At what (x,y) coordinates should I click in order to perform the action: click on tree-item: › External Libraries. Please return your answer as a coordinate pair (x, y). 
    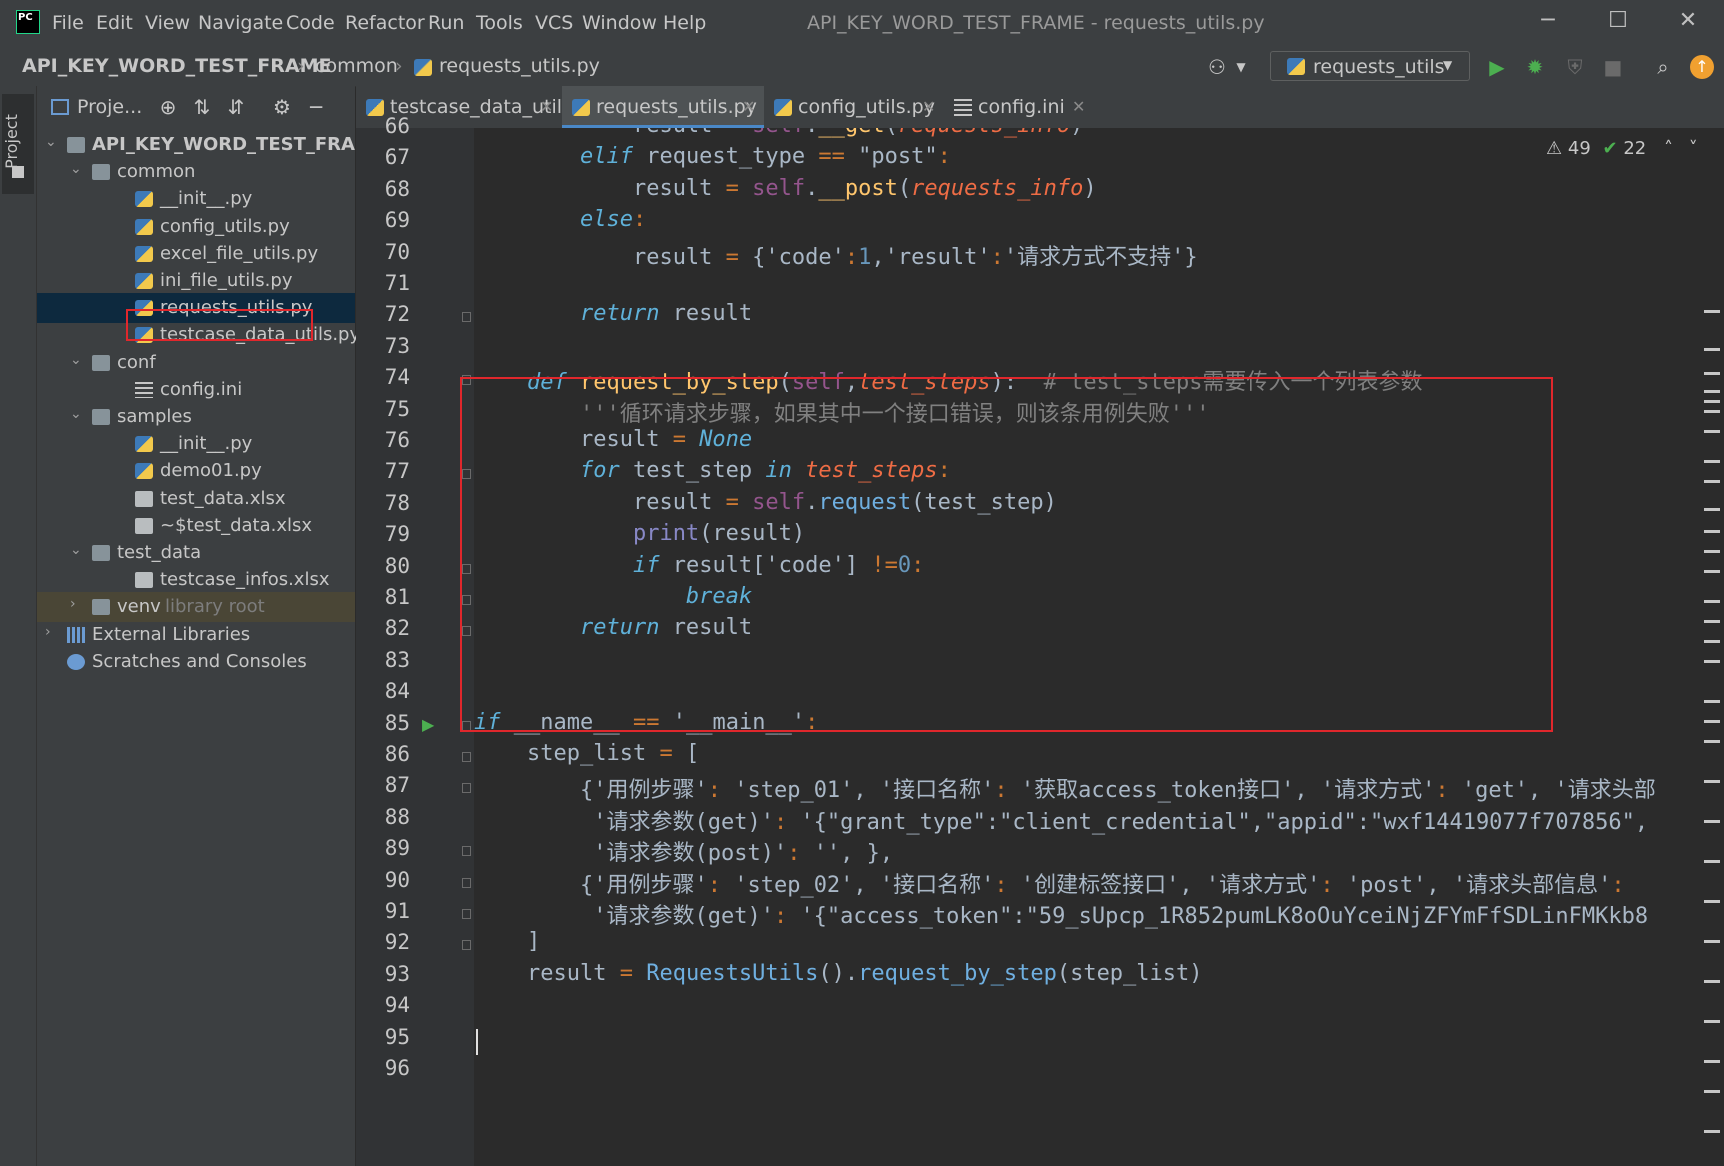
    Looking at the image, I should click on (196, 635).